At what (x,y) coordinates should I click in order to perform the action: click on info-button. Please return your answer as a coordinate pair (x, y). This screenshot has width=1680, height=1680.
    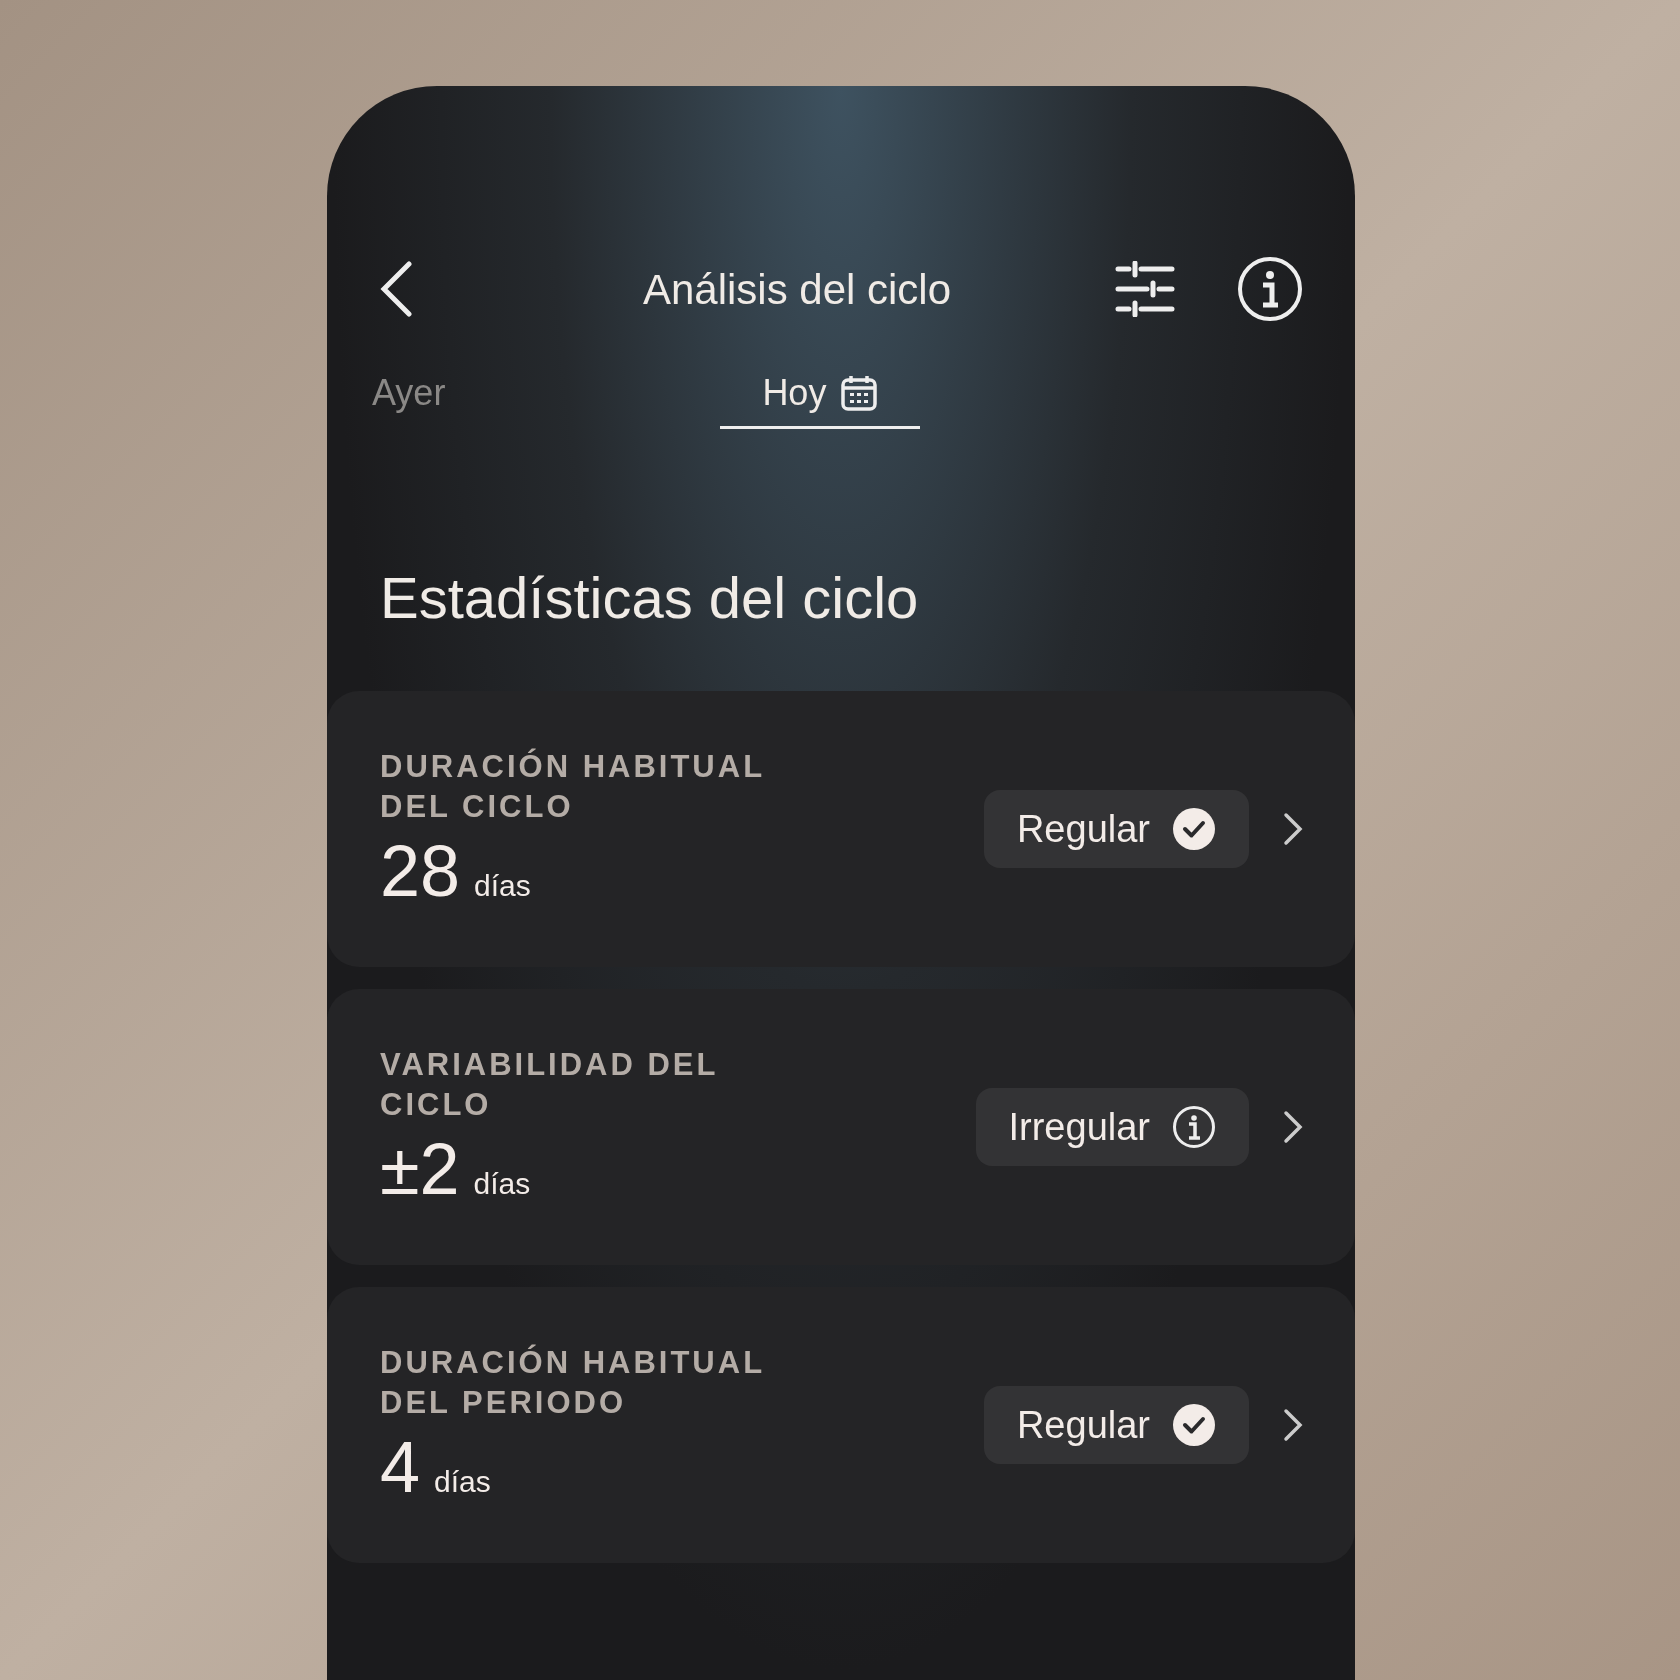
    Looking at the image, I should click on (1270, 289).